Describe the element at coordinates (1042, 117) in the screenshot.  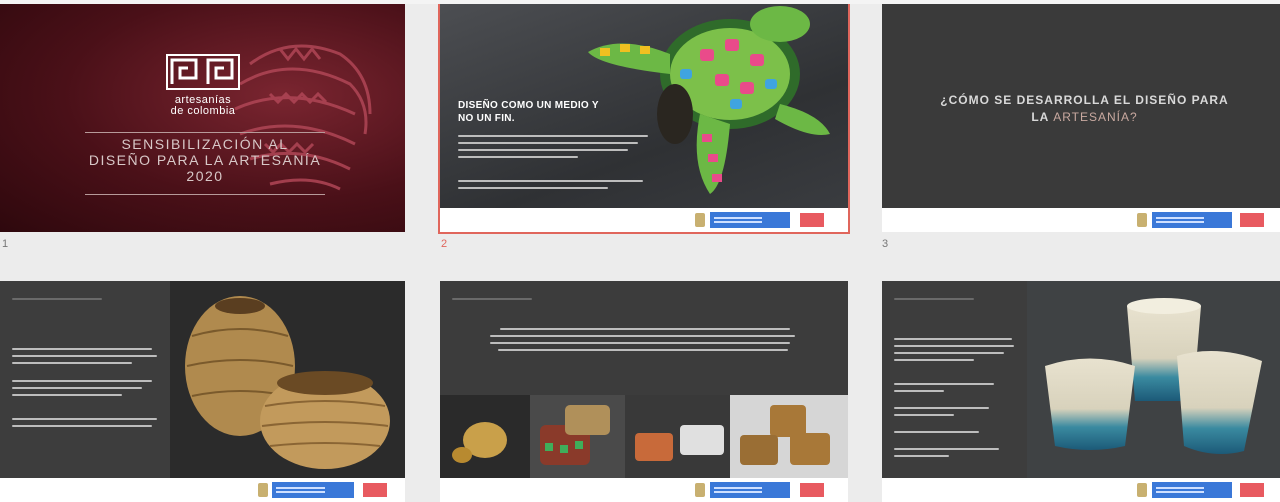
I see `question-line-2: LA` at that location.